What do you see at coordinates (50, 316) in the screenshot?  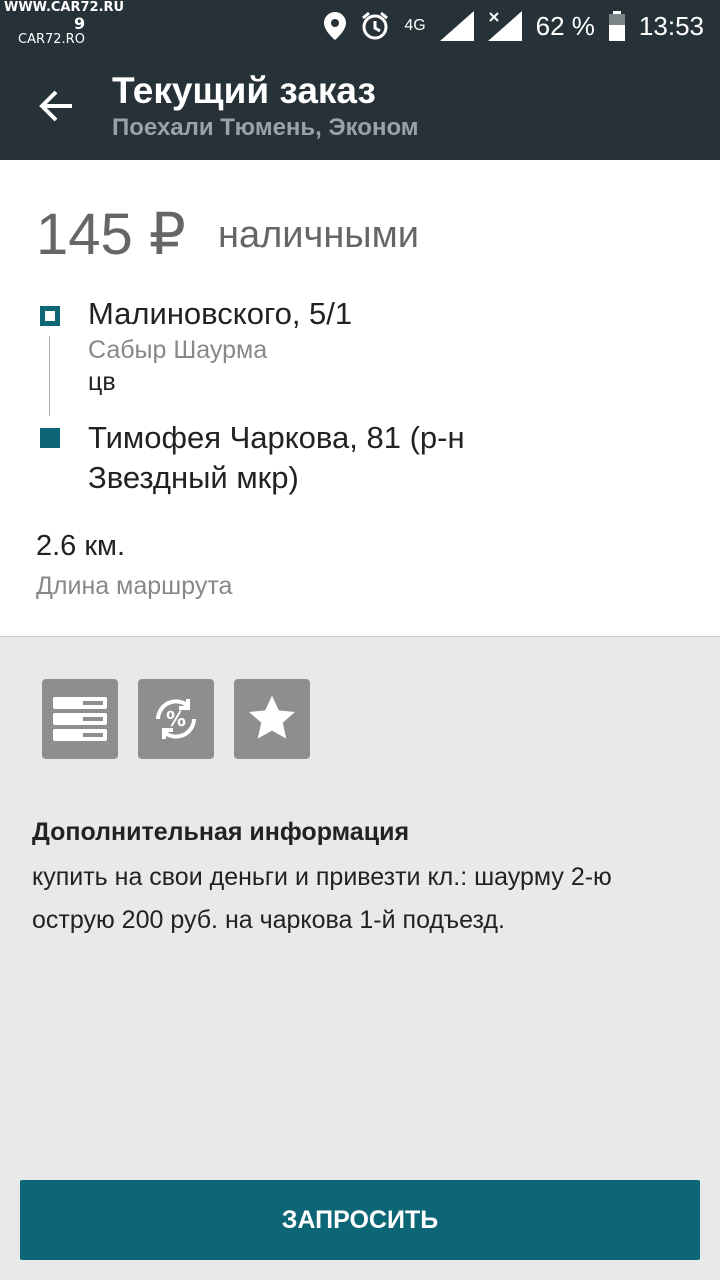 I see `pickup-marker-icon` at bounding box center [50, 316].